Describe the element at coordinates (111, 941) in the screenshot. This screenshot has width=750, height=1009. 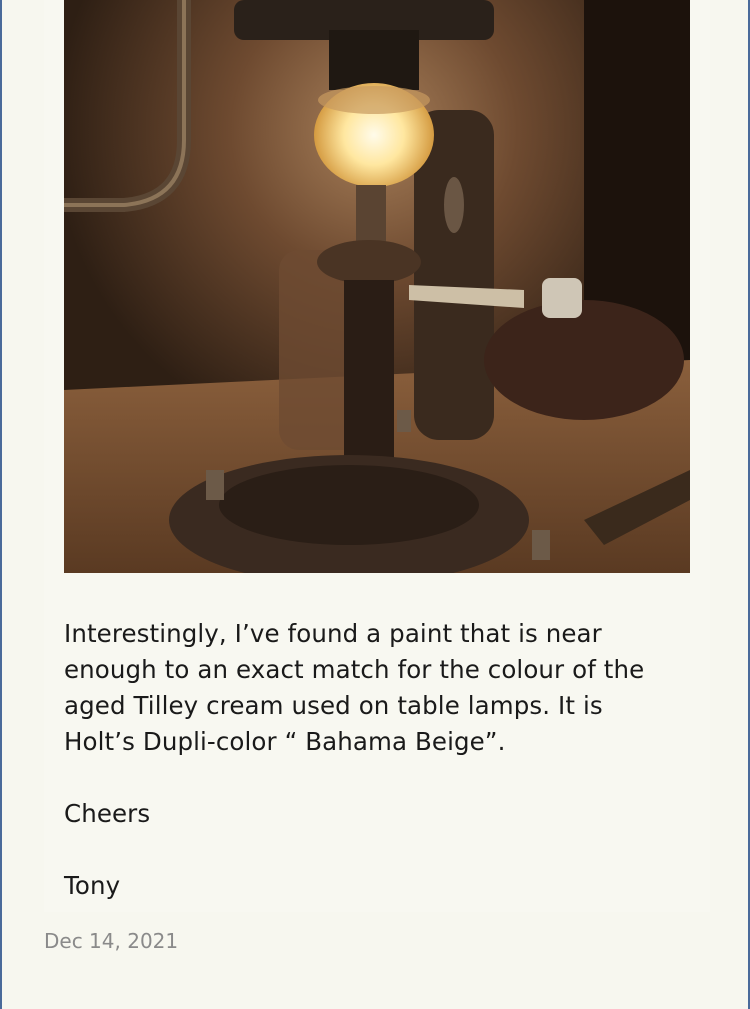
I see `post-date: Dec 14, 2021` at that location.